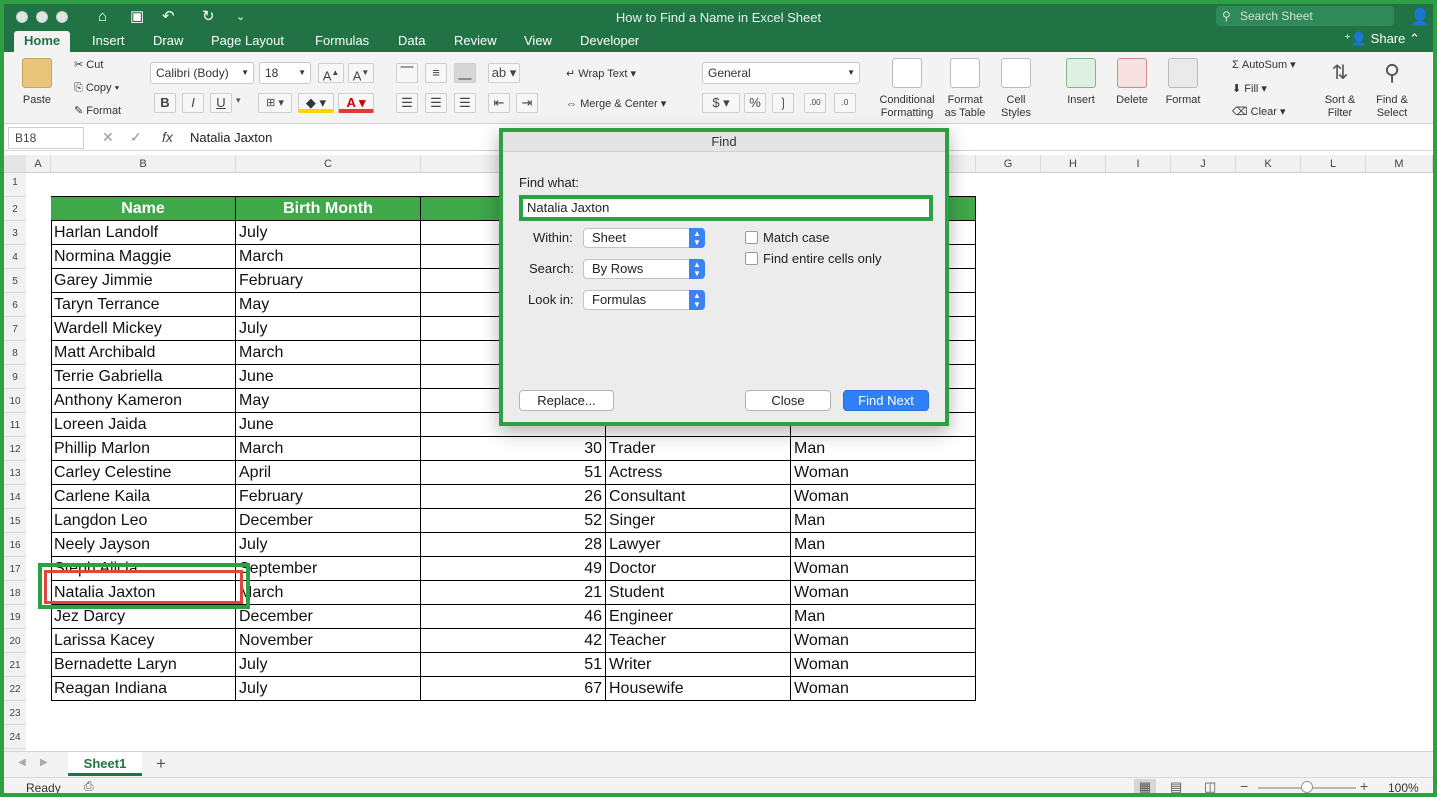 The height and width of the screenshot is (797, 1437). I want to click on row-header: 21, so click(15, 665).